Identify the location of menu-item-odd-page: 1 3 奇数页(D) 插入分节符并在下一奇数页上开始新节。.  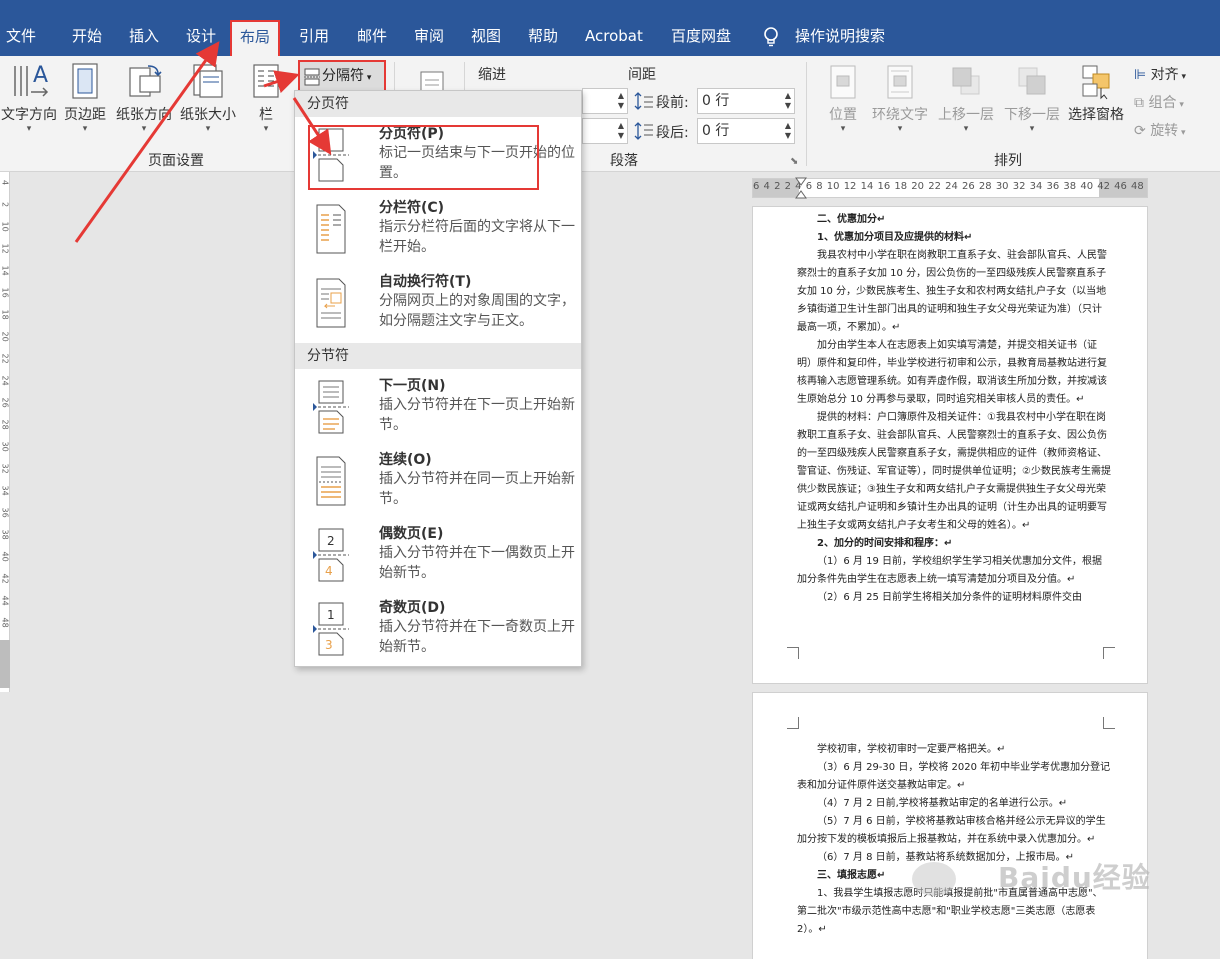
(438, 630).